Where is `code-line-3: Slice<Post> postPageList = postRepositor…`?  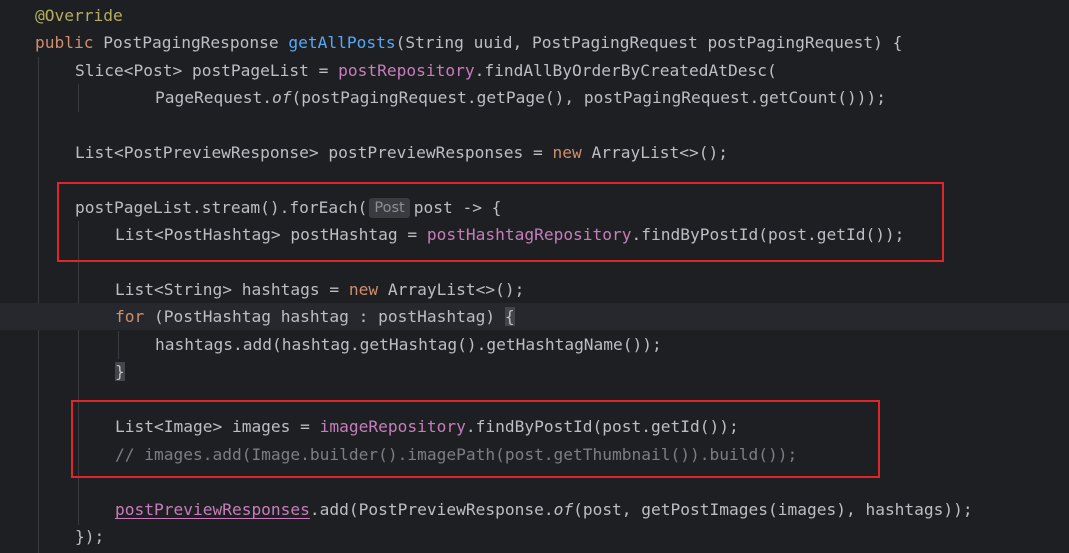
code-line-3: Slice<Post> postPageList = postRepositor… is located at coordinates (534, 70).